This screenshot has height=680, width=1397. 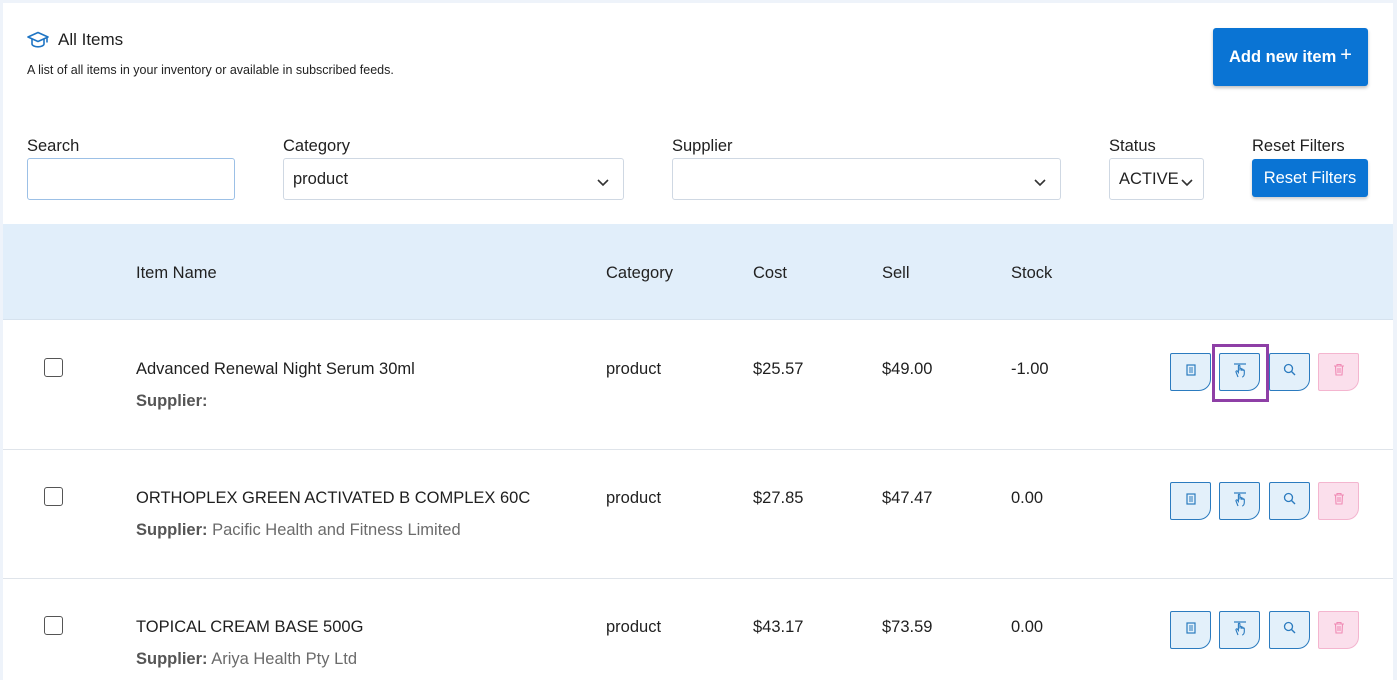 I want to click on add-new-item-label: Add new item, so click(x=1283, y=56).